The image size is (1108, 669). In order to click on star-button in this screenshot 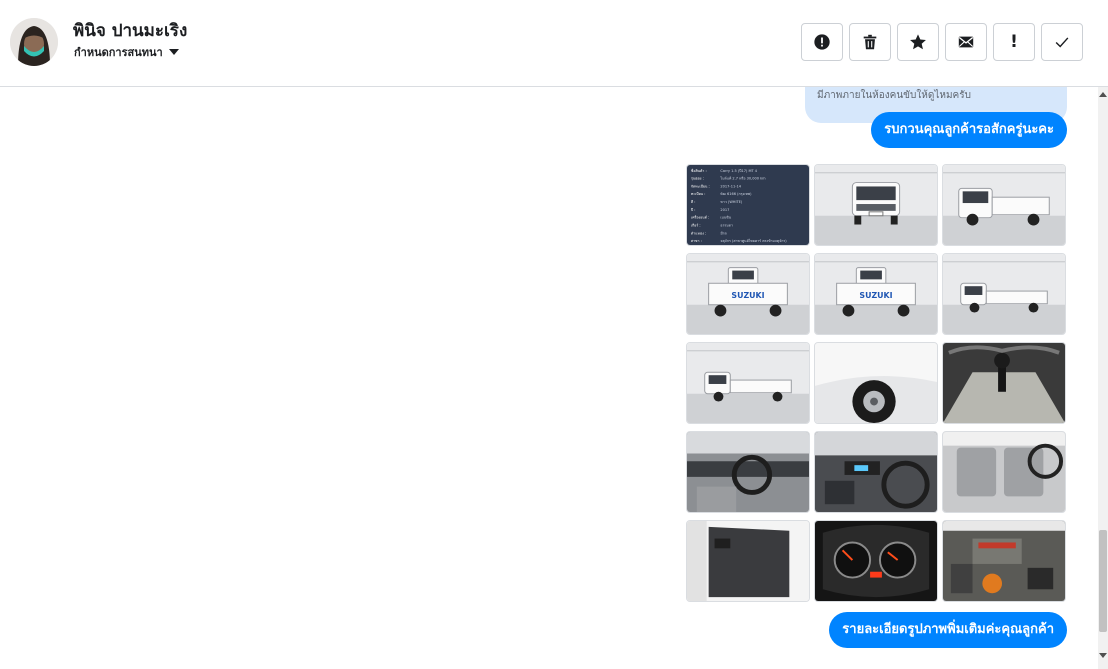, I will do `click(918, 42)`.